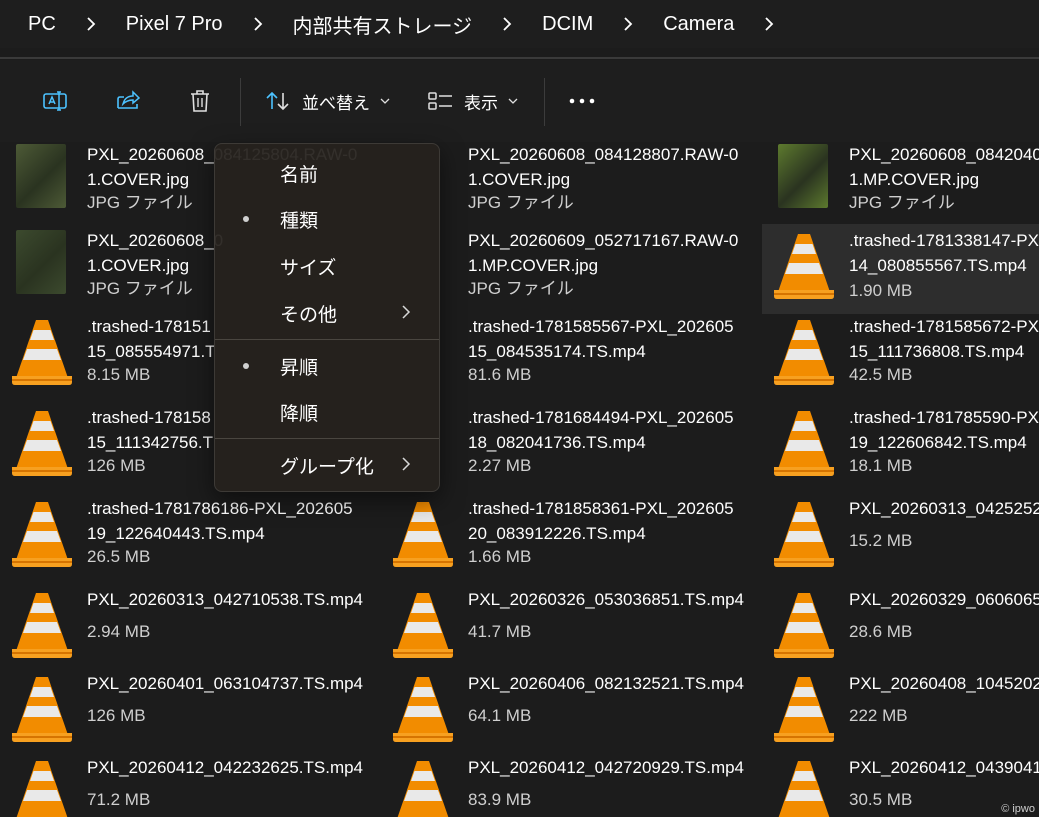  Describe the element at coordinates (568, 714) in the screenshot. I see `file-item: PXL_20260406_082132521.TS.mp4 64.1 MB` at that location.